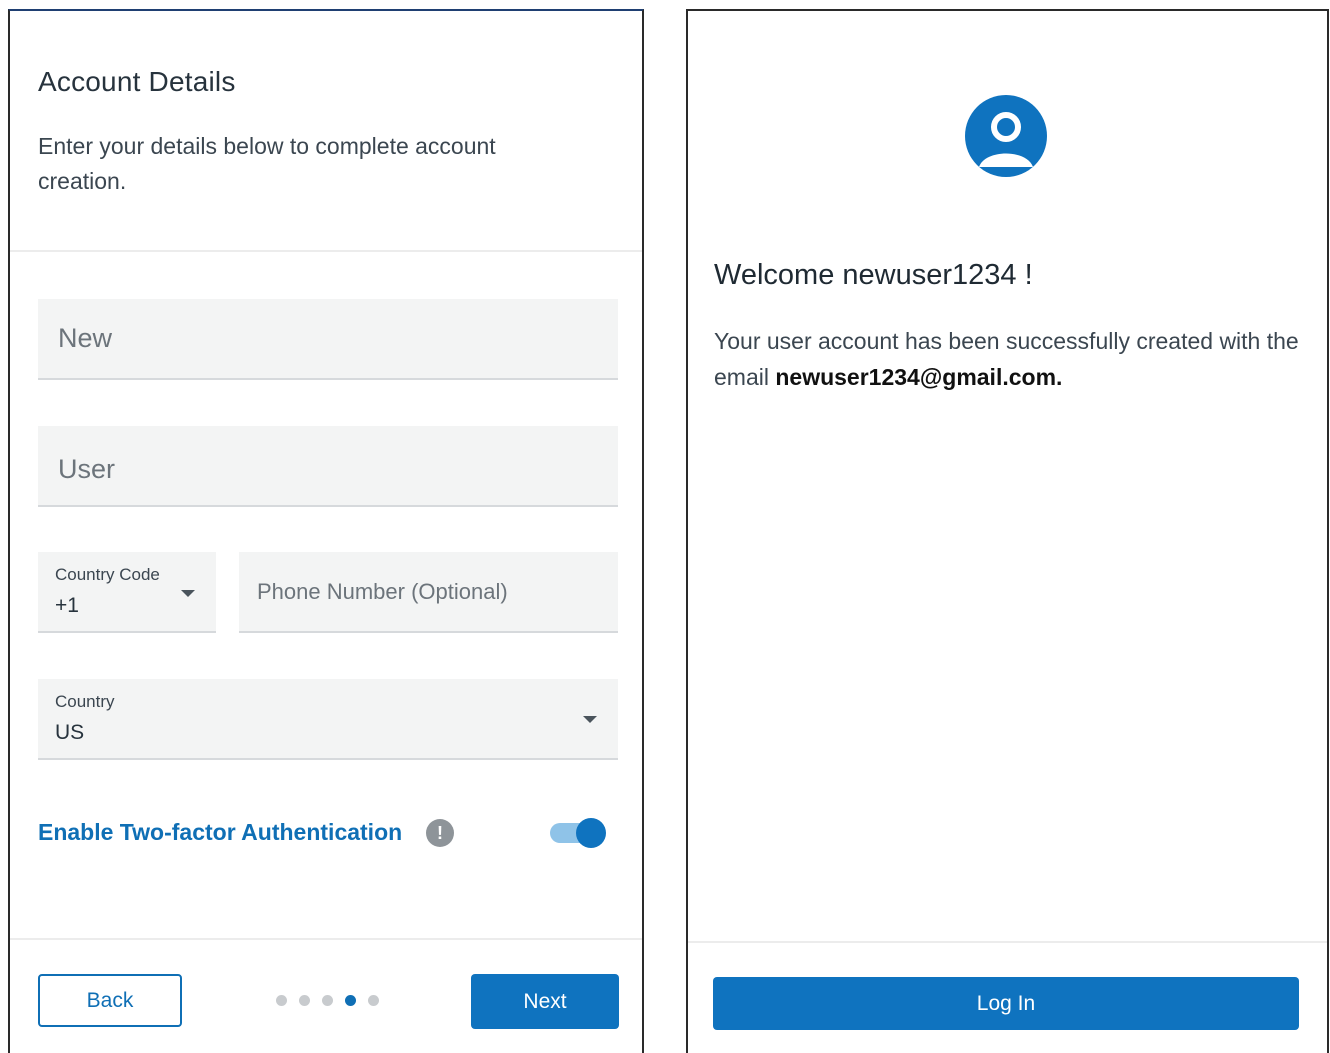 The image size is (1330, 1053). Describe the element at coordinates (87, 469) in the screenshot. I see `last-name-value: User` at that location.